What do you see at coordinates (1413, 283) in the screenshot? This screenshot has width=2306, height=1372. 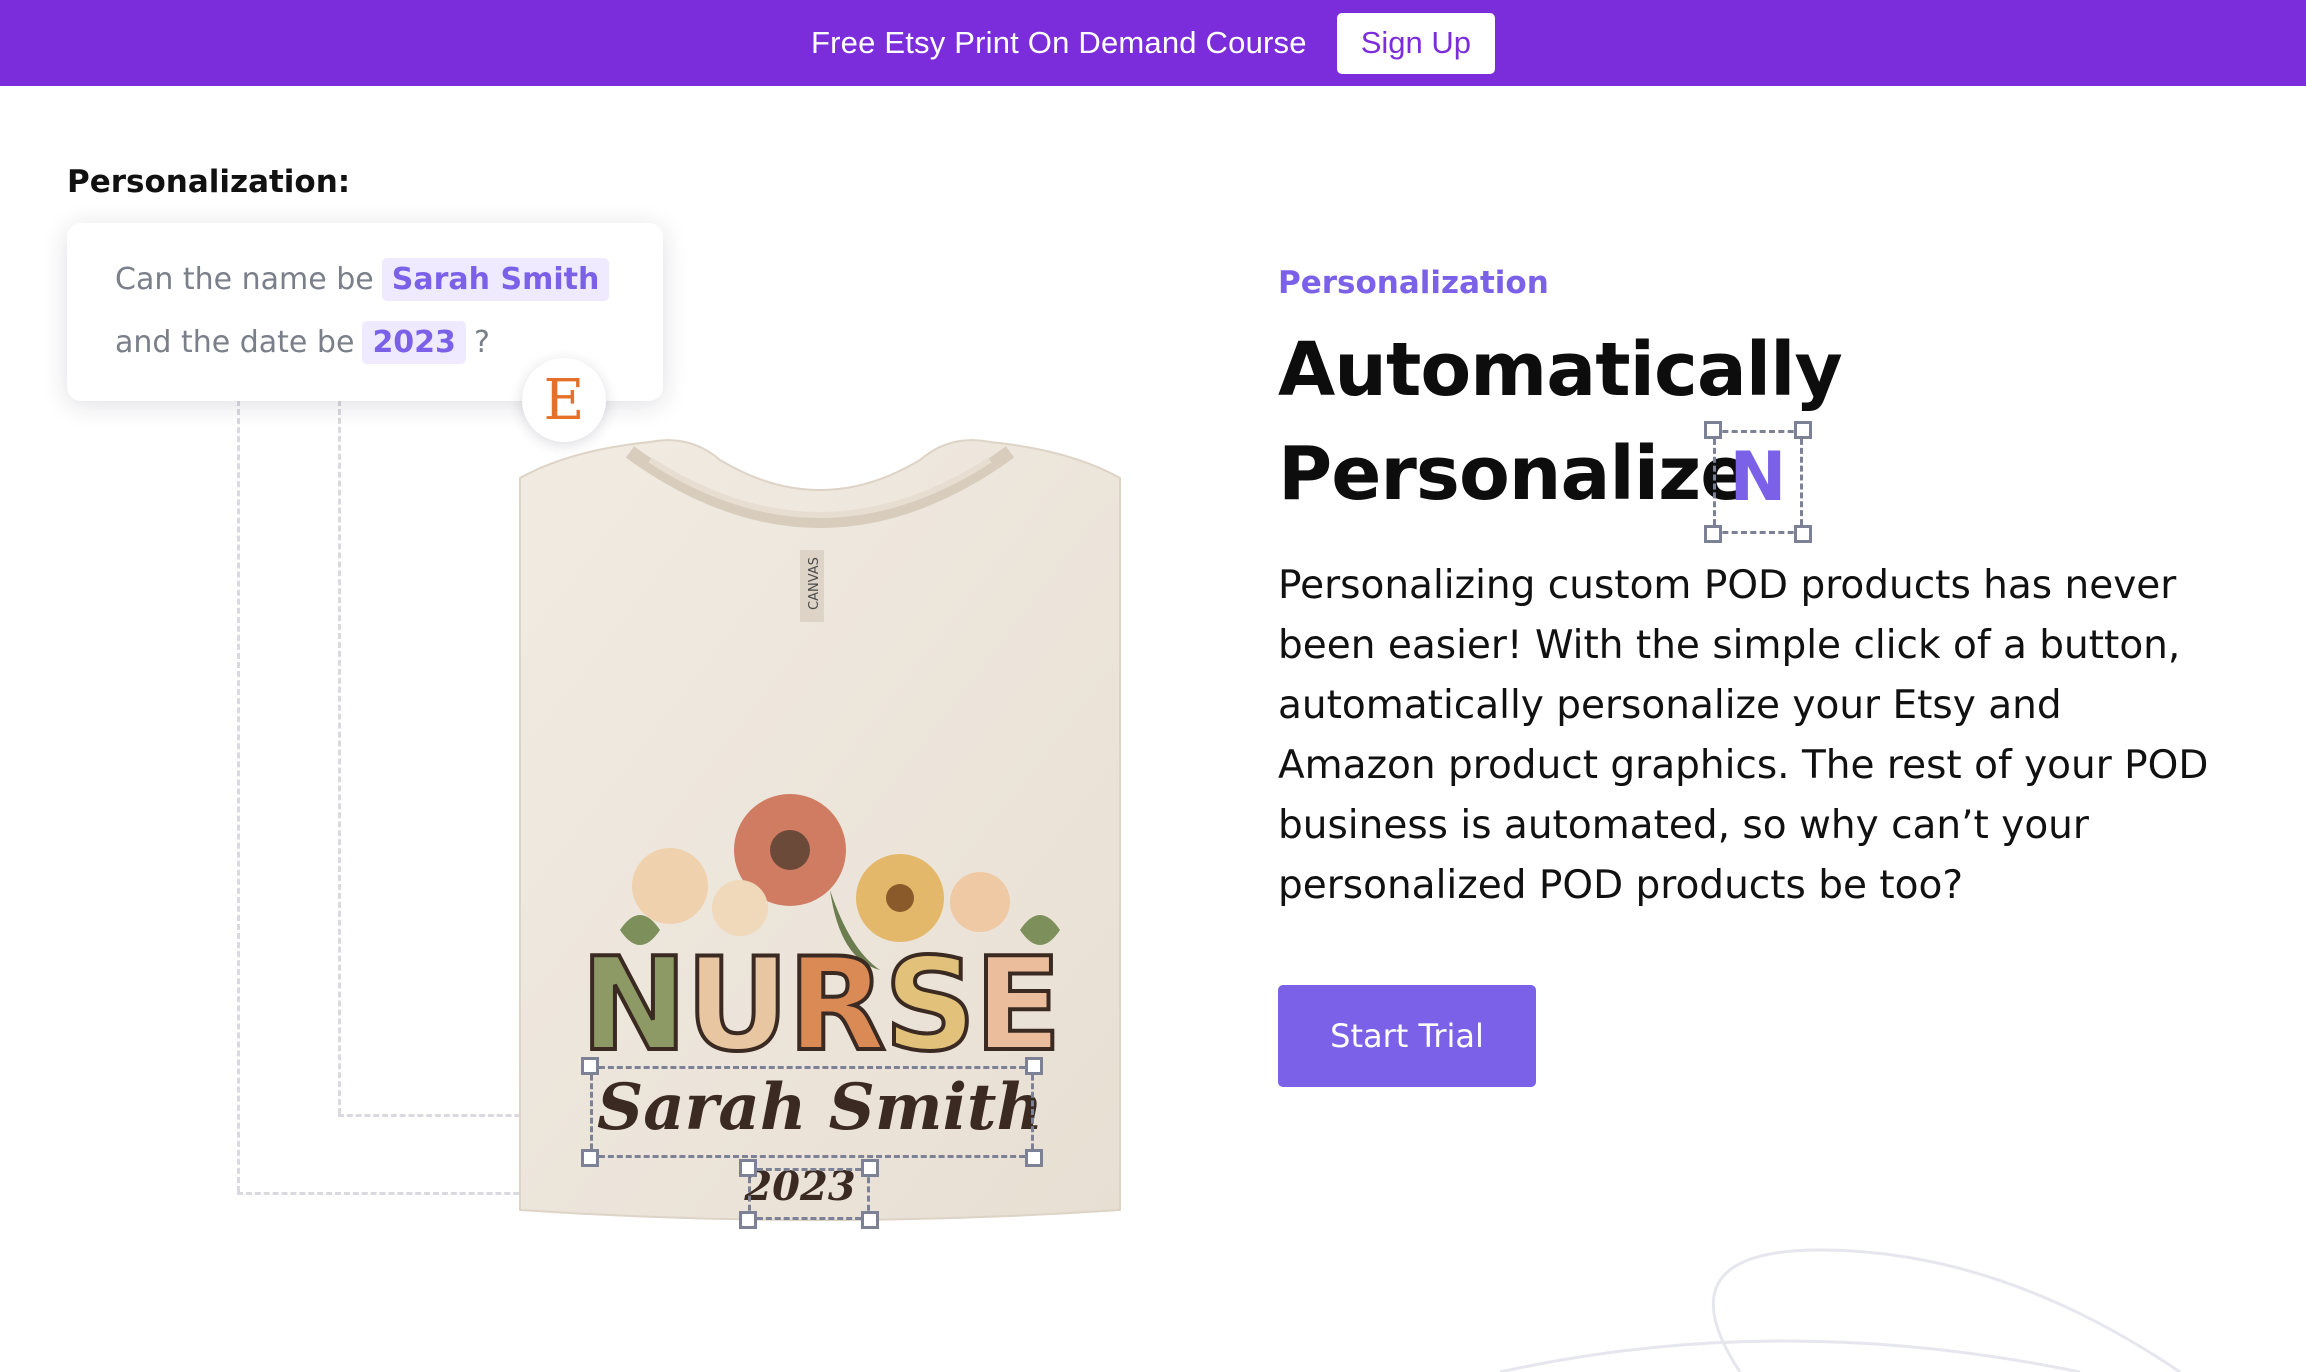 I see `section-eyebrow: Personalization` at bounding box center [1413, 283].